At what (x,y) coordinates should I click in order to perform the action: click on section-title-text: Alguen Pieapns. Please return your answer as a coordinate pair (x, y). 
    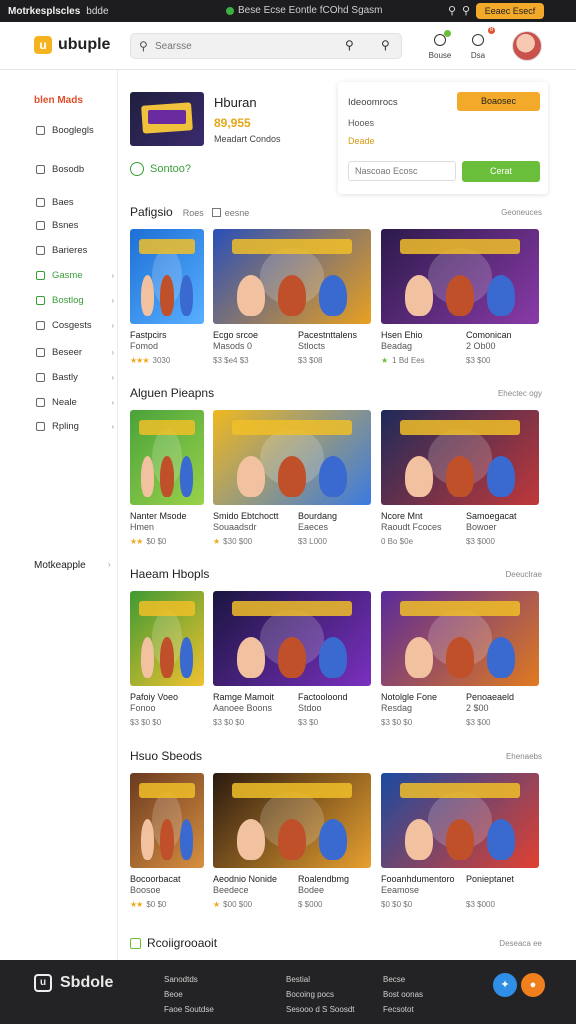
    Looking at the image, I should click on (172, 393).